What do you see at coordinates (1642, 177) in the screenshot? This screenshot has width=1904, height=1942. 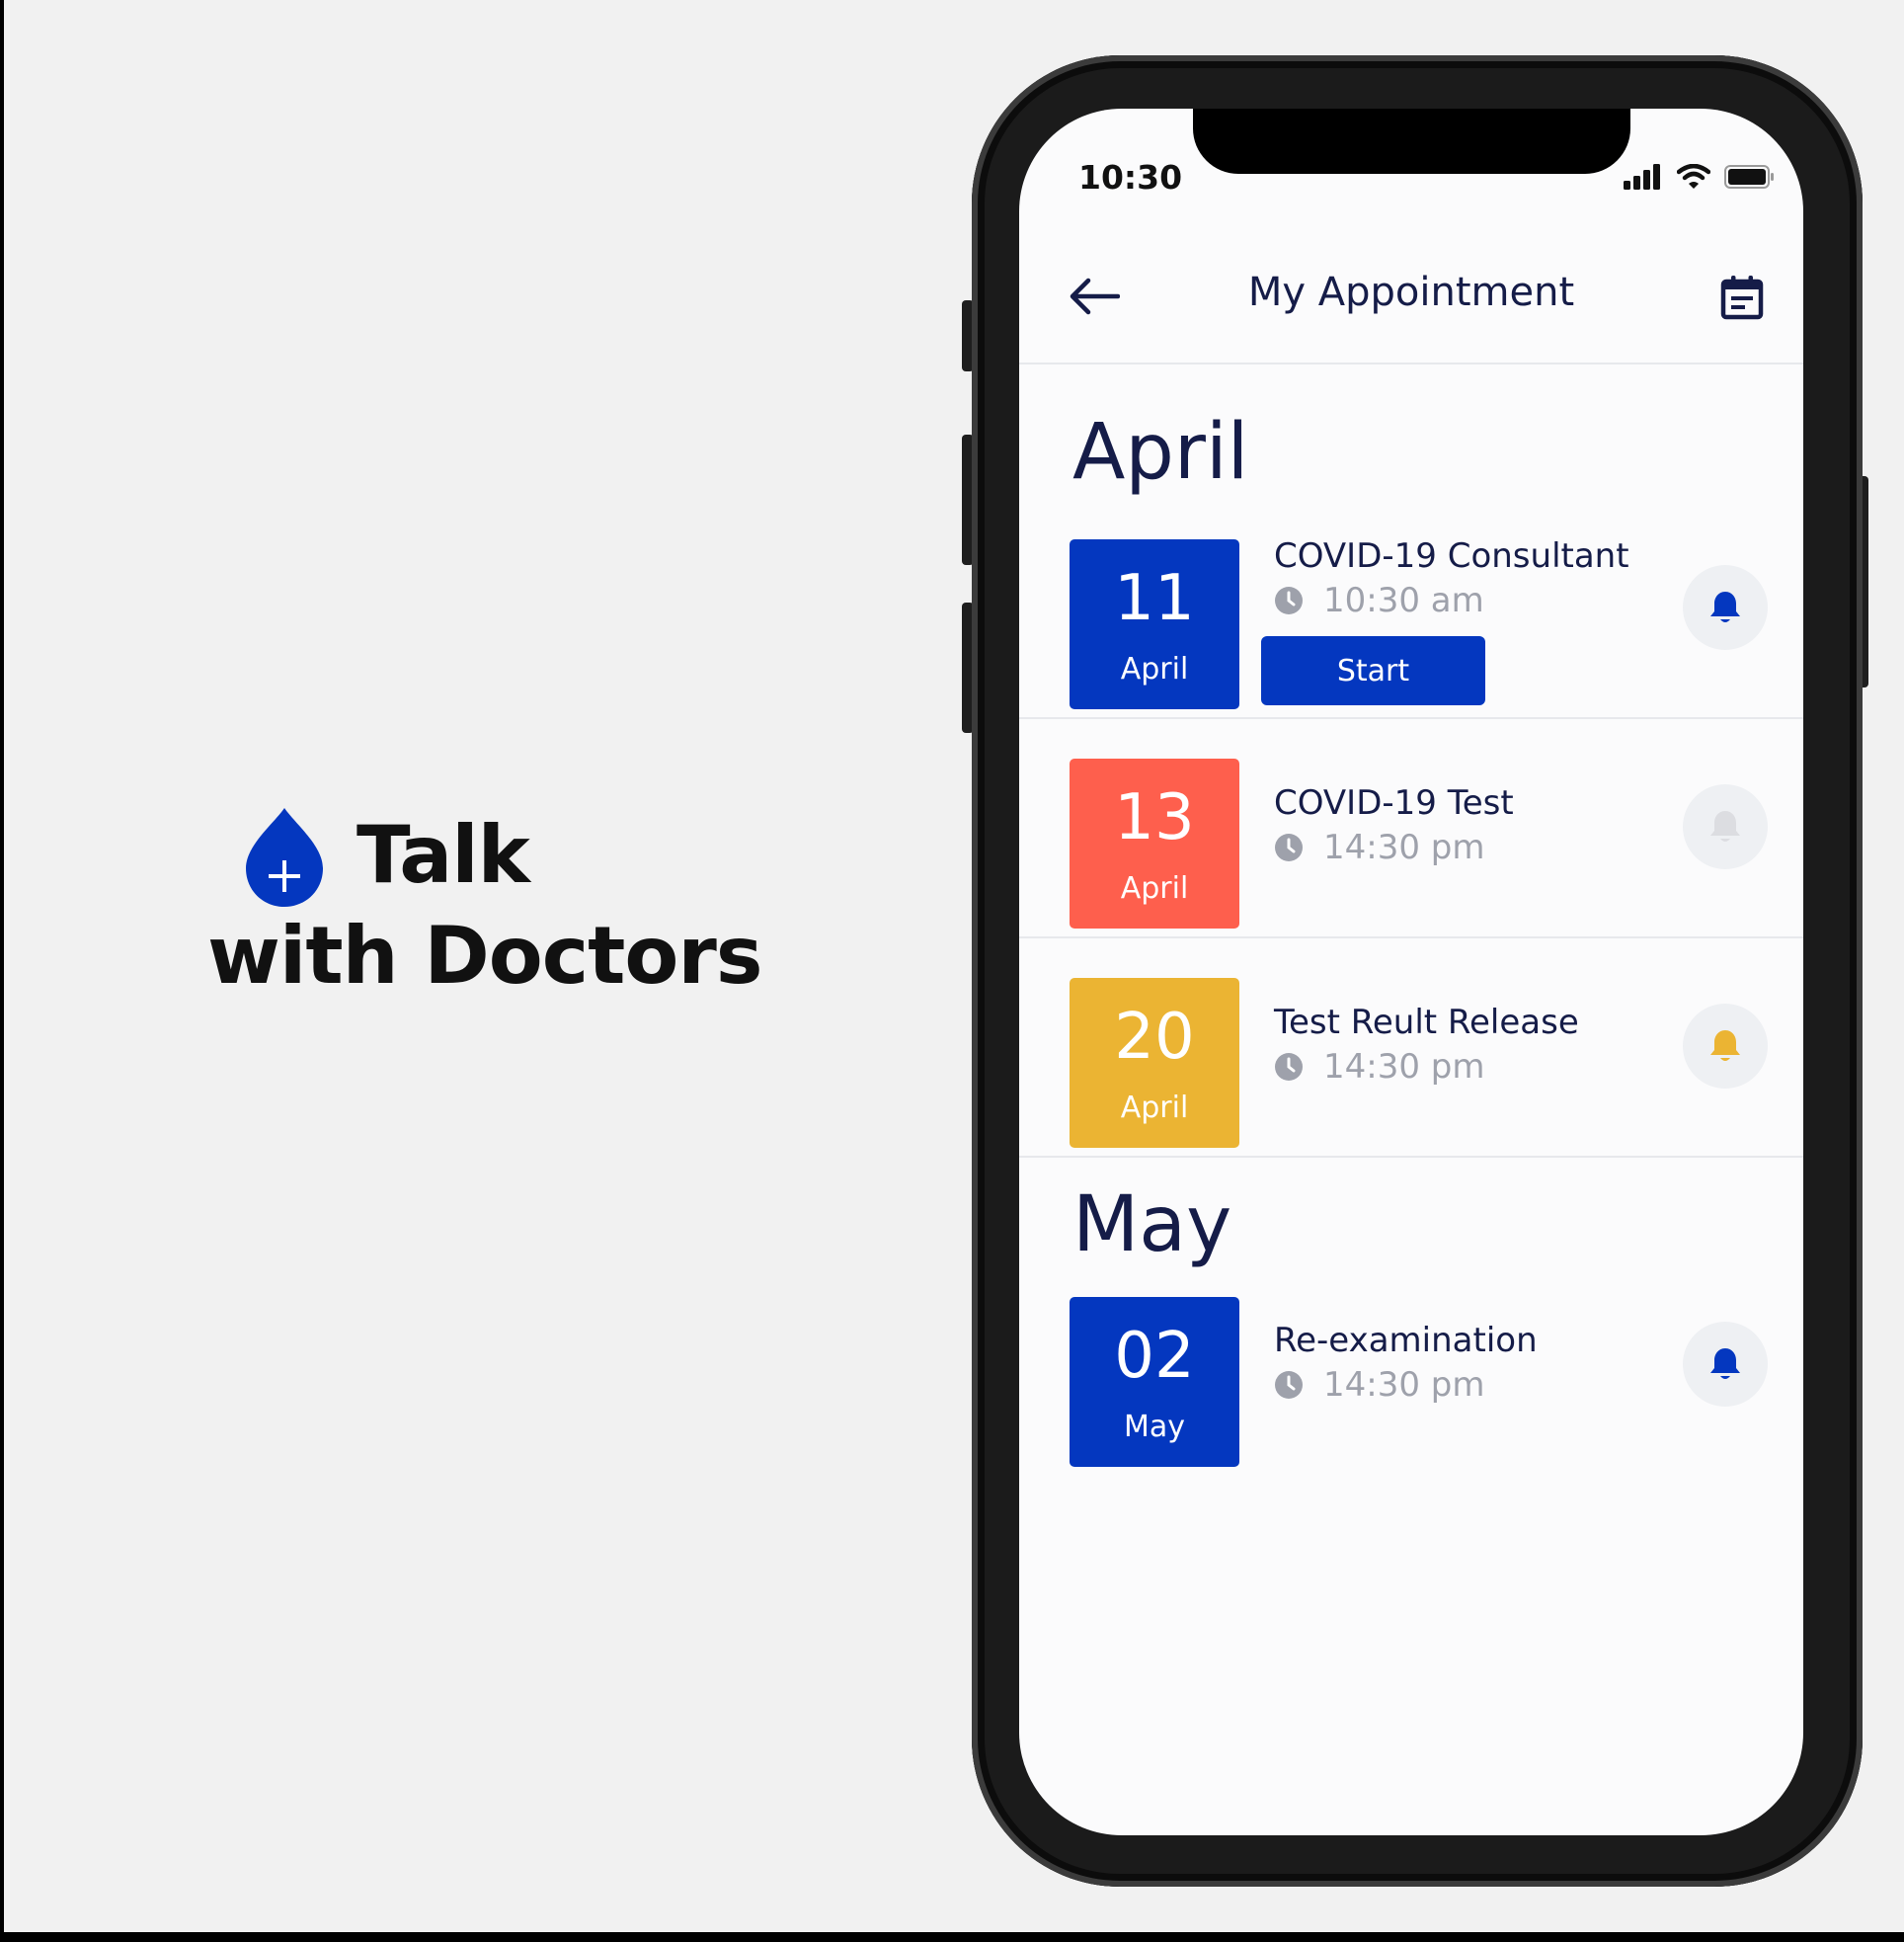 I see `signal-icon` at bounding box center [1642, 177].